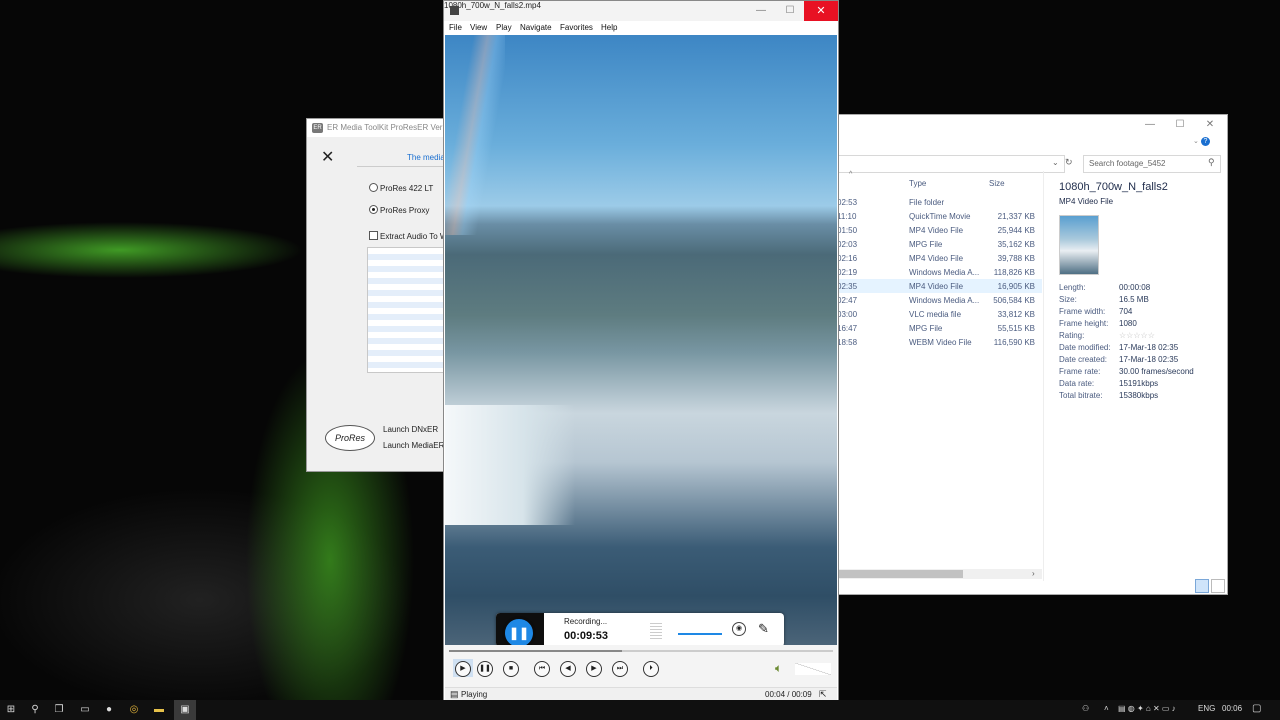  Describe the element at coordinates (939, 342) in the screenshot. I see `table-row: 18:58 WEBM Video File 116,590 KB` at that location.